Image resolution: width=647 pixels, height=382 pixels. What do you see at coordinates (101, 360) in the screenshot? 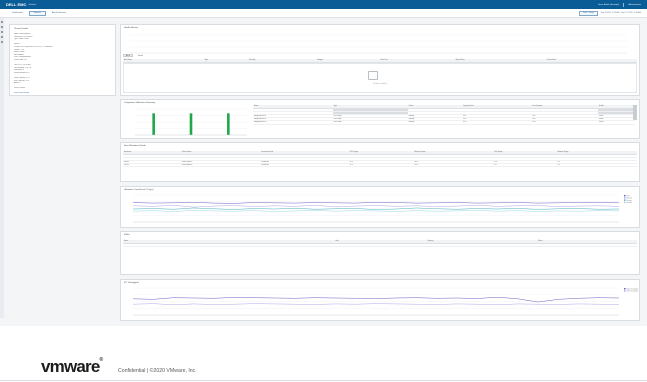
I see `registered-mark: ®` at bounding box center [101, 360].